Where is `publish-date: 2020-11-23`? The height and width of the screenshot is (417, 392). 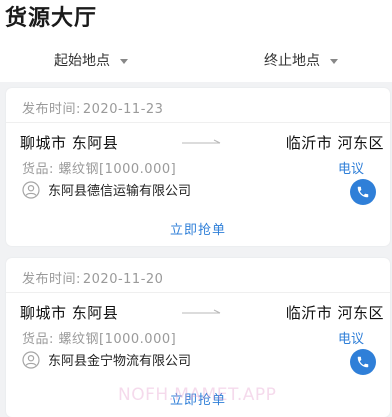 publish-date: 2020-11-23 is located at coordinates (123, 109).